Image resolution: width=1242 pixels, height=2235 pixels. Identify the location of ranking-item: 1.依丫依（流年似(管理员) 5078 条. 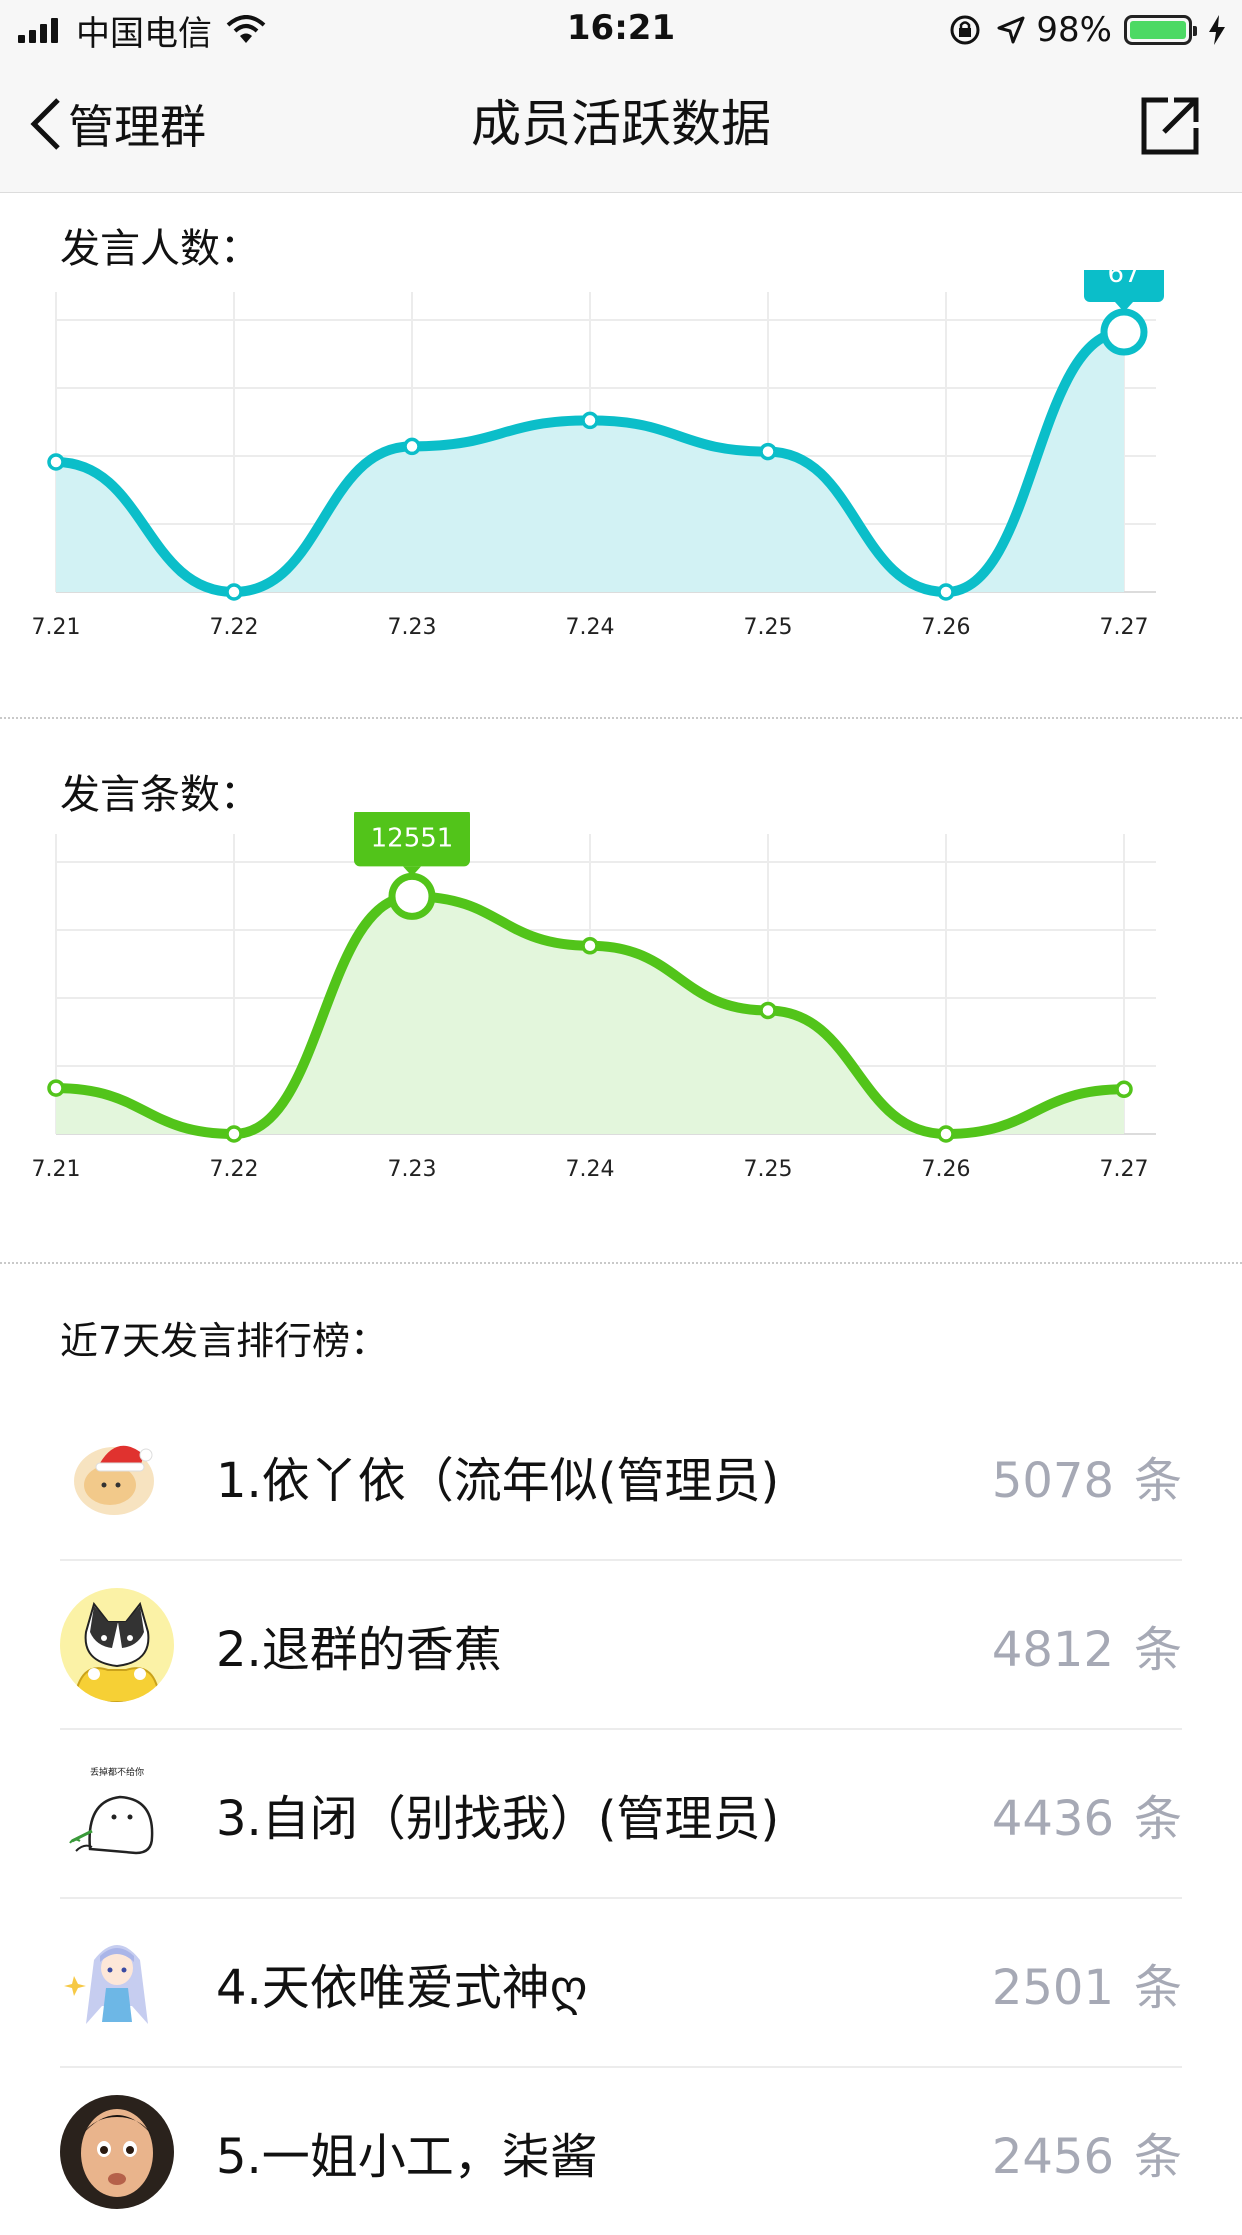
(621, 1476).